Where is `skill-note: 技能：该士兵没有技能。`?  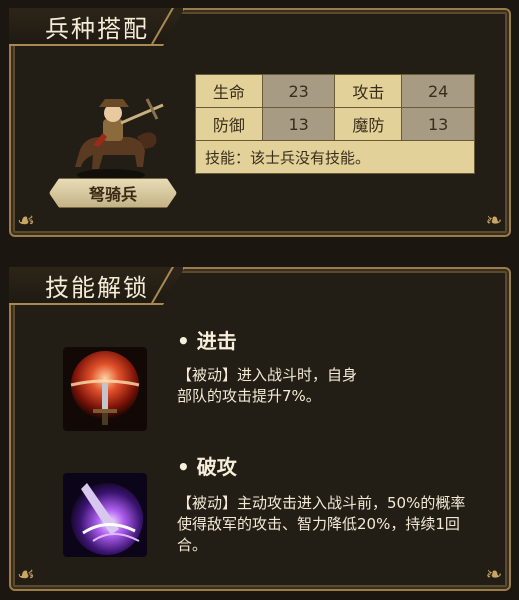 skill-note: 技能：该士兵没有技能。 is located at coordinates (335, 157).